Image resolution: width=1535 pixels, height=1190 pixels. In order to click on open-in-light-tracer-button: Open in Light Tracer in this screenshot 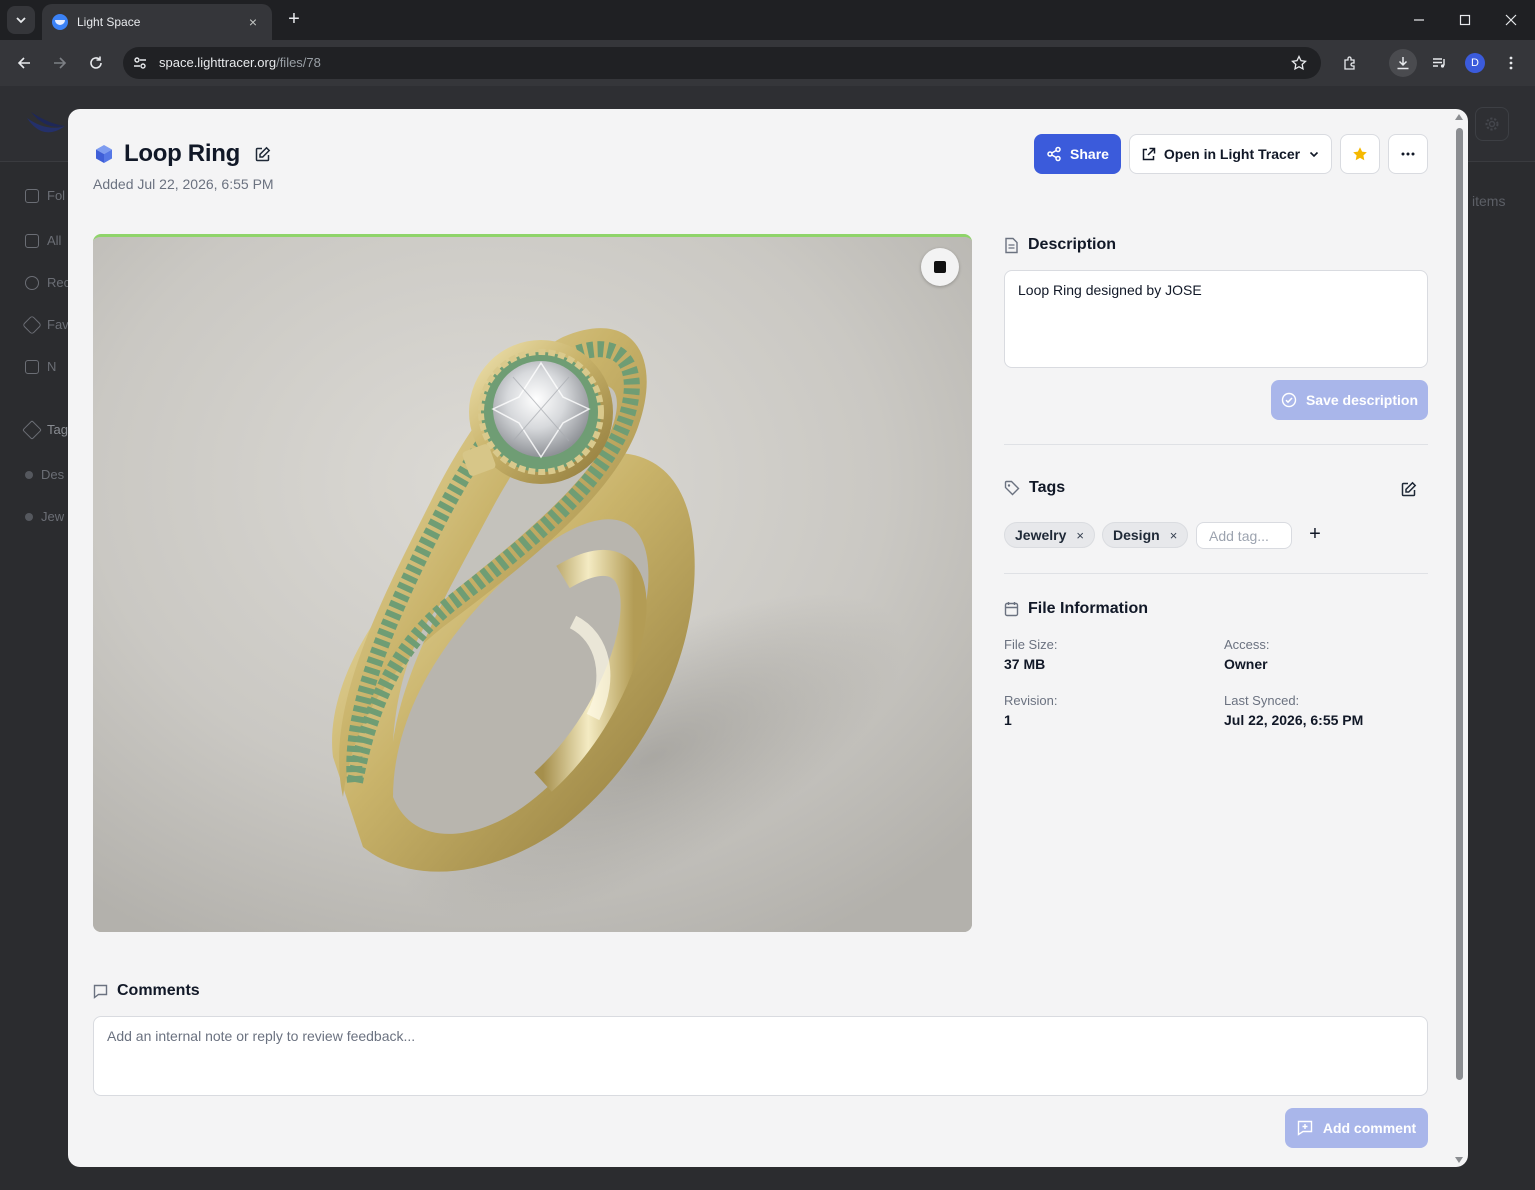, I will do `click(1230, 154)`.